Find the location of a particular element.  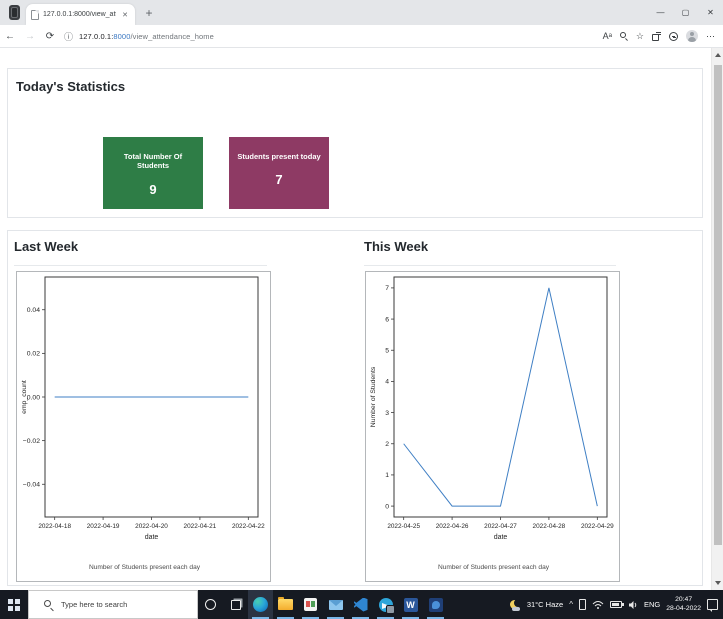

task-view-button is located at coordinates (235, 604).